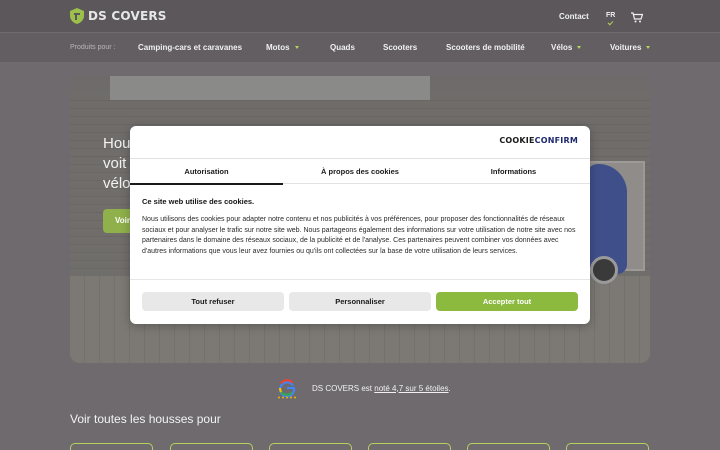 Image resolution: width=720 pixels, height=450 pixels. I want to click on hero-title: Hou voit vélo, so click(117, 163).